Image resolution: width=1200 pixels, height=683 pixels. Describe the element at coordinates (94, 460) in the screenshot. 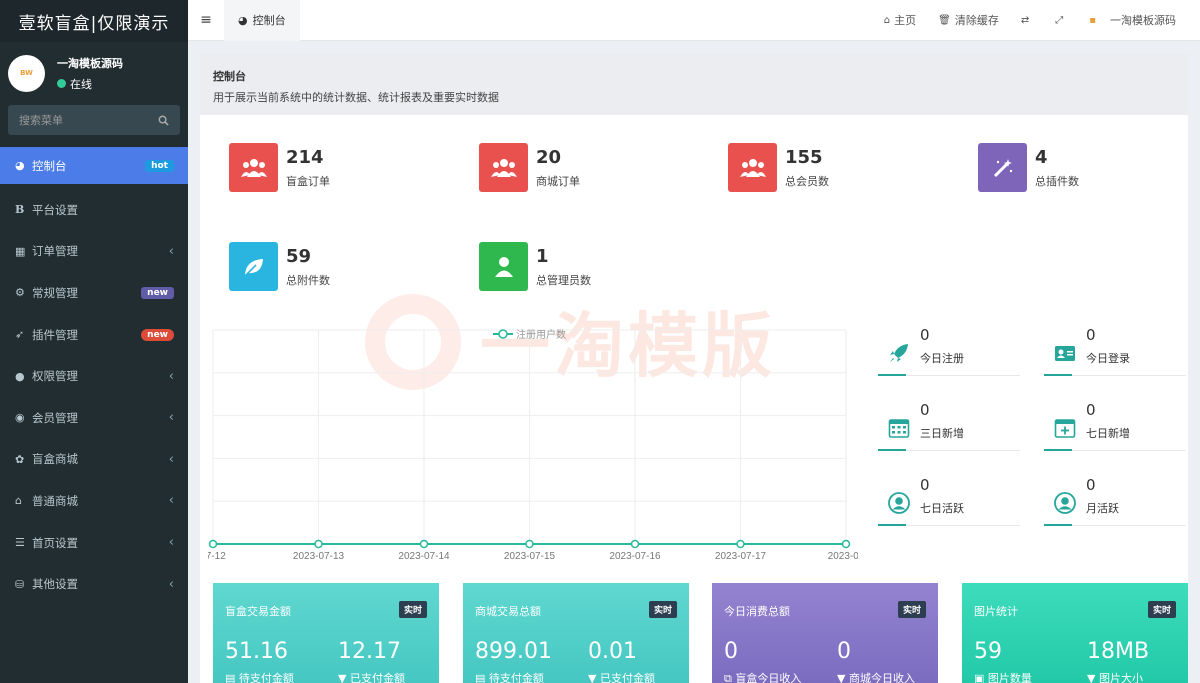

I see `sidebar-item-blindbox-mall: ✿ 盲盒商城 ‹` at that location.